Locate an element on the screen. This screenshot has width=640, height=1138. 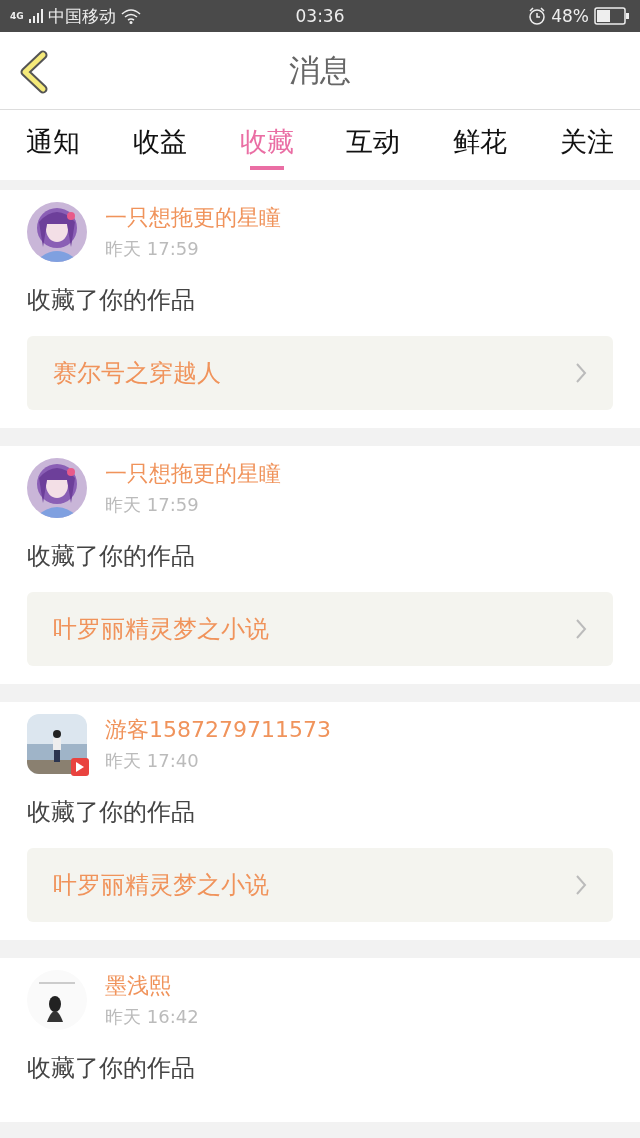
wifi-icon is located at coordinates (130, 16).